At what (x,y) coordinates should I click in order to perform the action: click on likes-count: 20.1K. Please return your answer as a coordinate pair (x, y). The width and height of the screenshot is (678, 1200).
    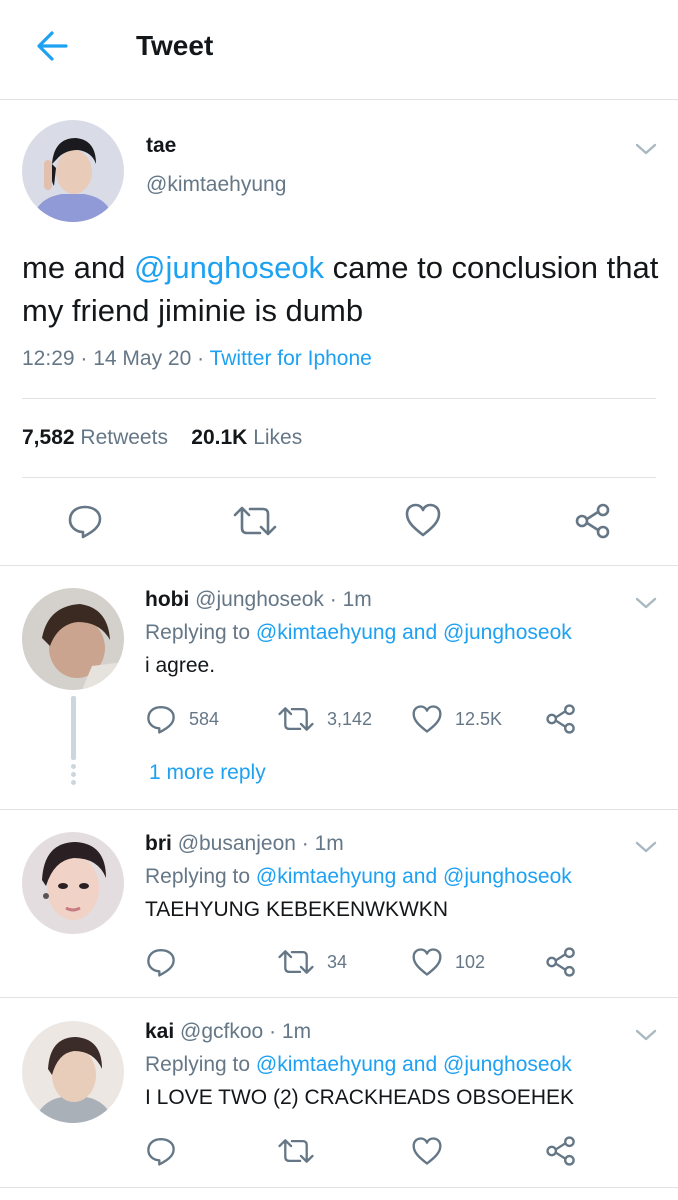
    Looking at the image, I should click on (219, 437).